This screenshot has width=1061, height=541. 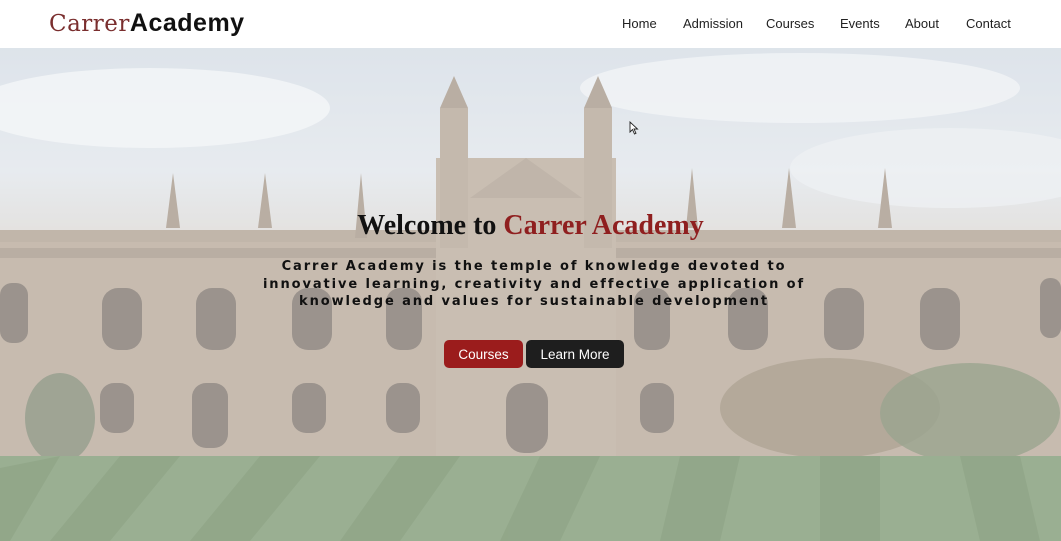 What do you see at coordinates (922, 23) in the screenshot?
I see `nav-about: About` at bounding box center [922, 23].